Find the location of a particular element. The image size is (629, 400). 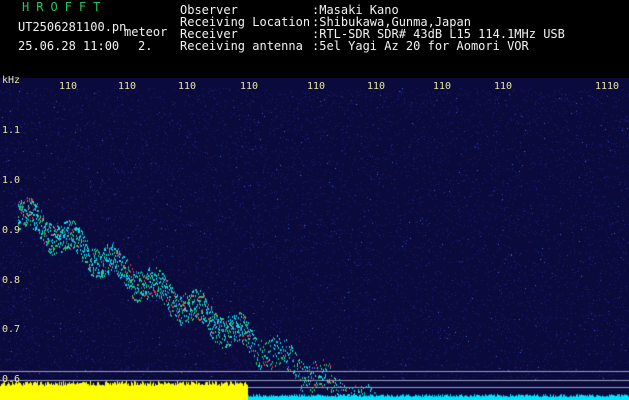

antenna-value: :5el Yagi Az 20 for Aomori VOR is located at coordinates (420, 46).